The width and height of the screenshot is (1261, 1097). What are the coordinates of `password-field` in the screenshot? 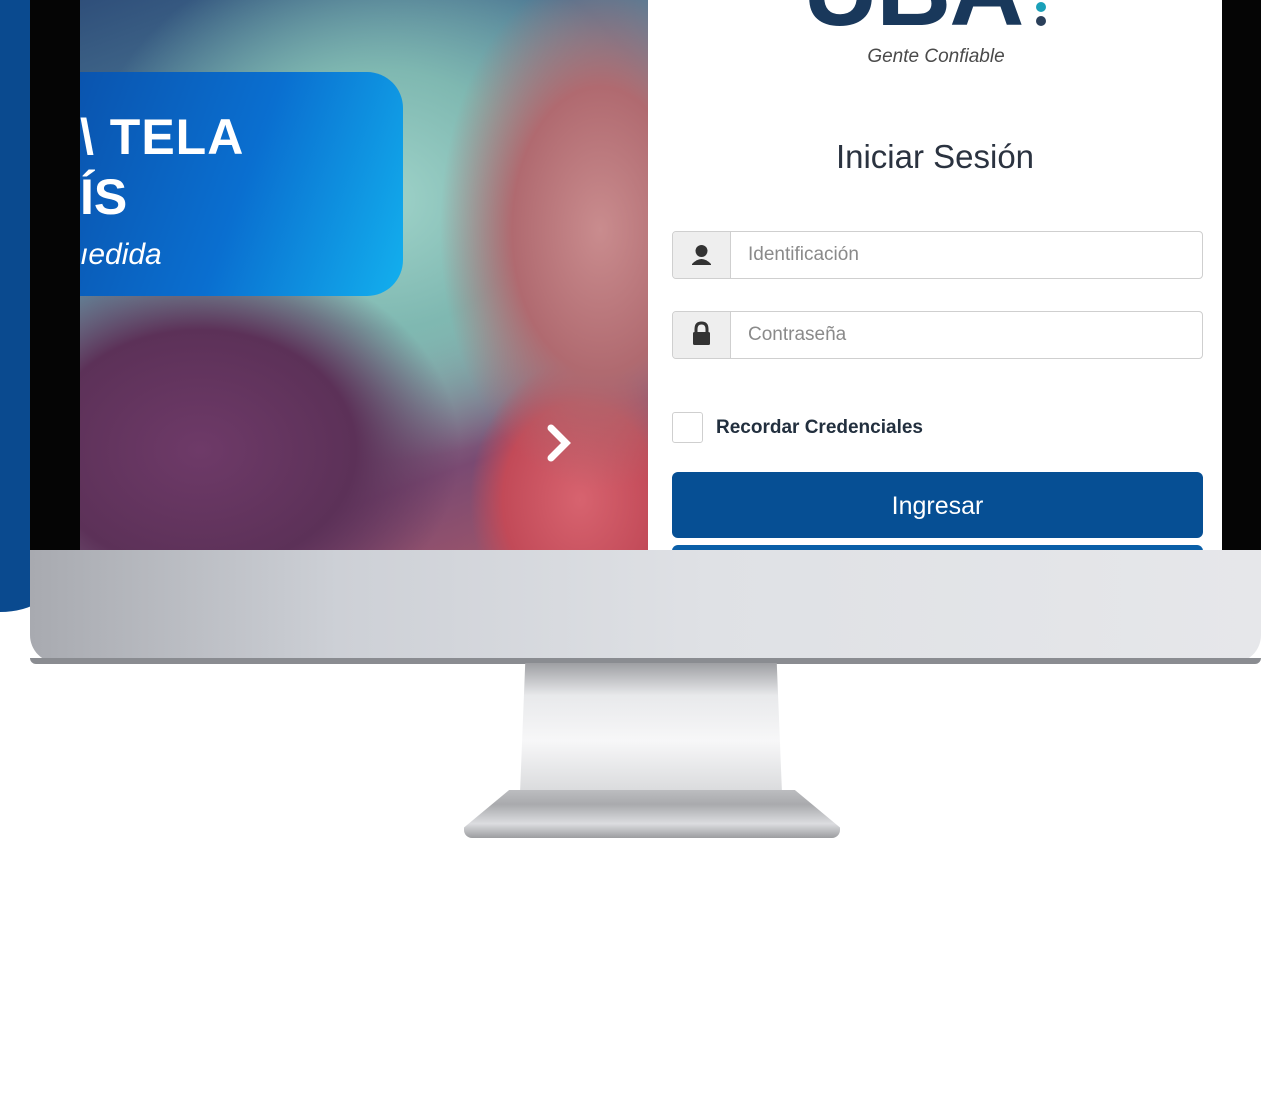 It's located at (937, 335).